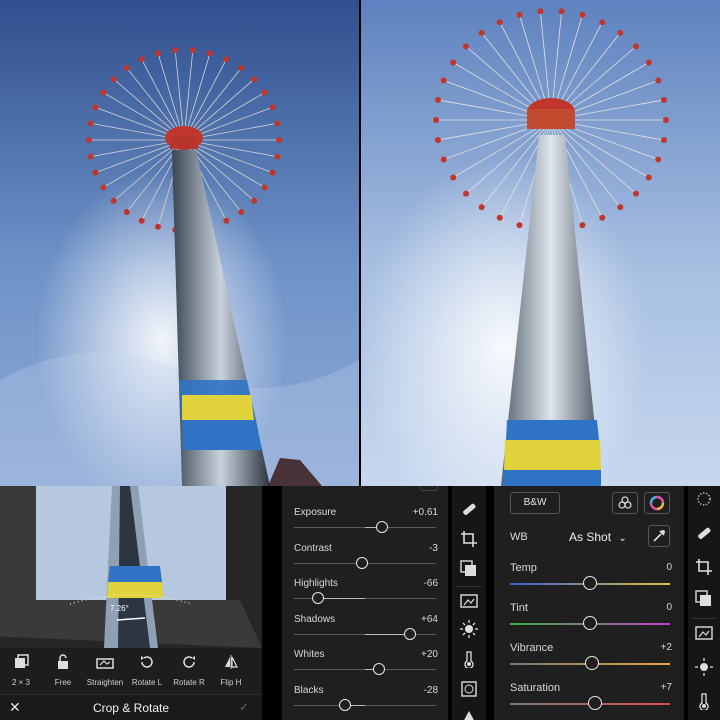  Describe the element at coordinates (313, 548) in the screenshot. I see `slider-label: Contrast` at that location.